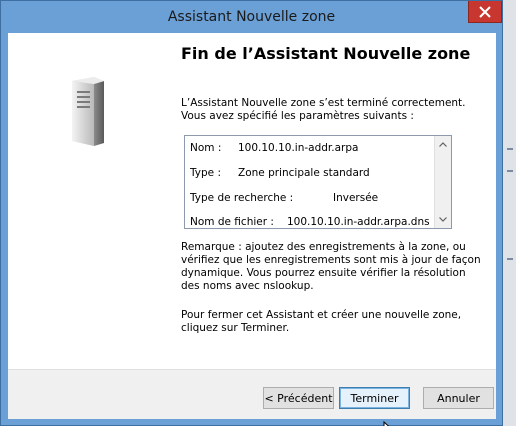 Image resolution: width=516 pixels, height=426 pixels. I want to click on page-title: Fin de l’Assistant Nouvelle zone, so click(326, 53).